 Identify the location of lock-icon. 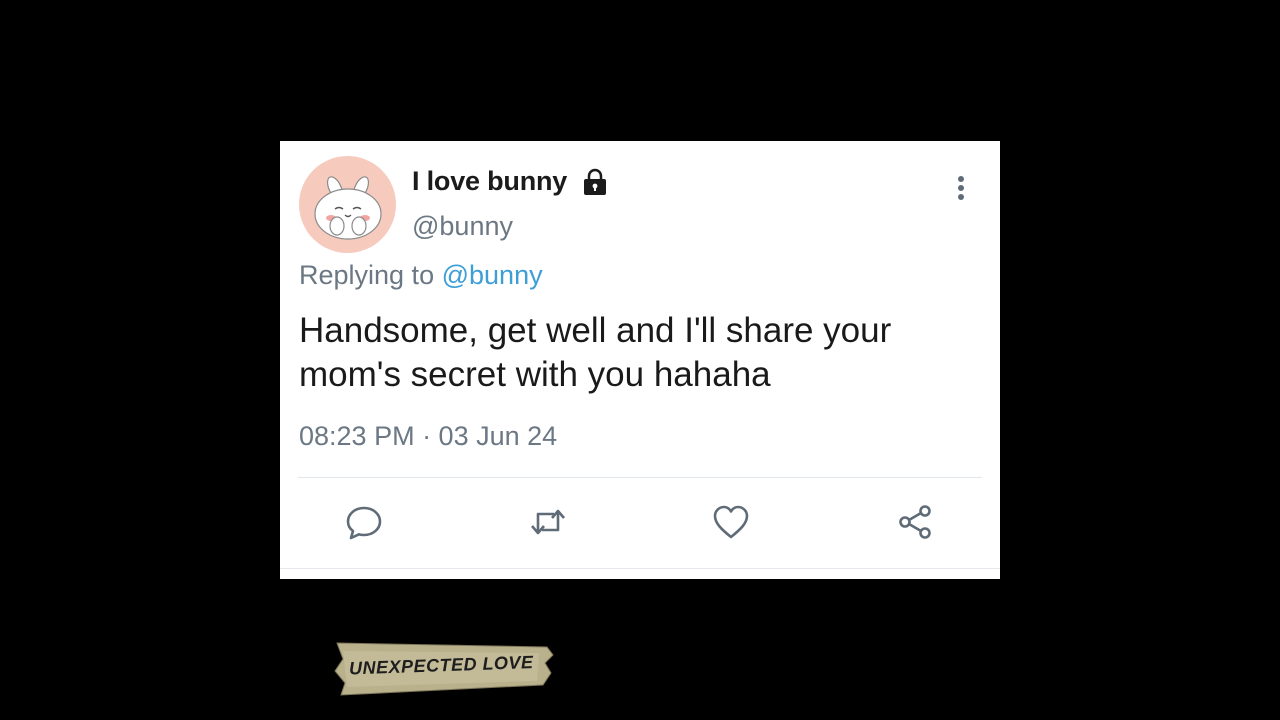
(595, 181).